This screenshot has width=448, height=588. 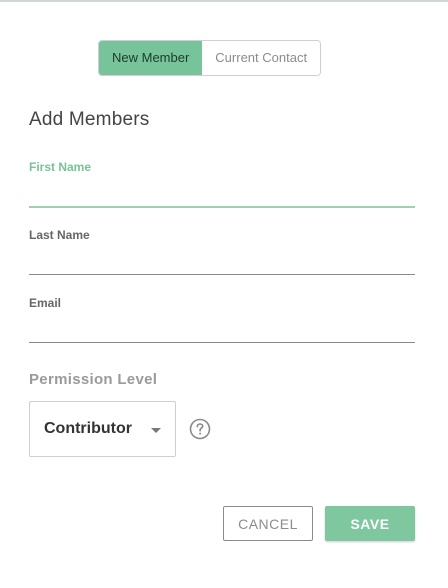 I want to click on cancel-button: CANCEL, so click(x=268, y=523).